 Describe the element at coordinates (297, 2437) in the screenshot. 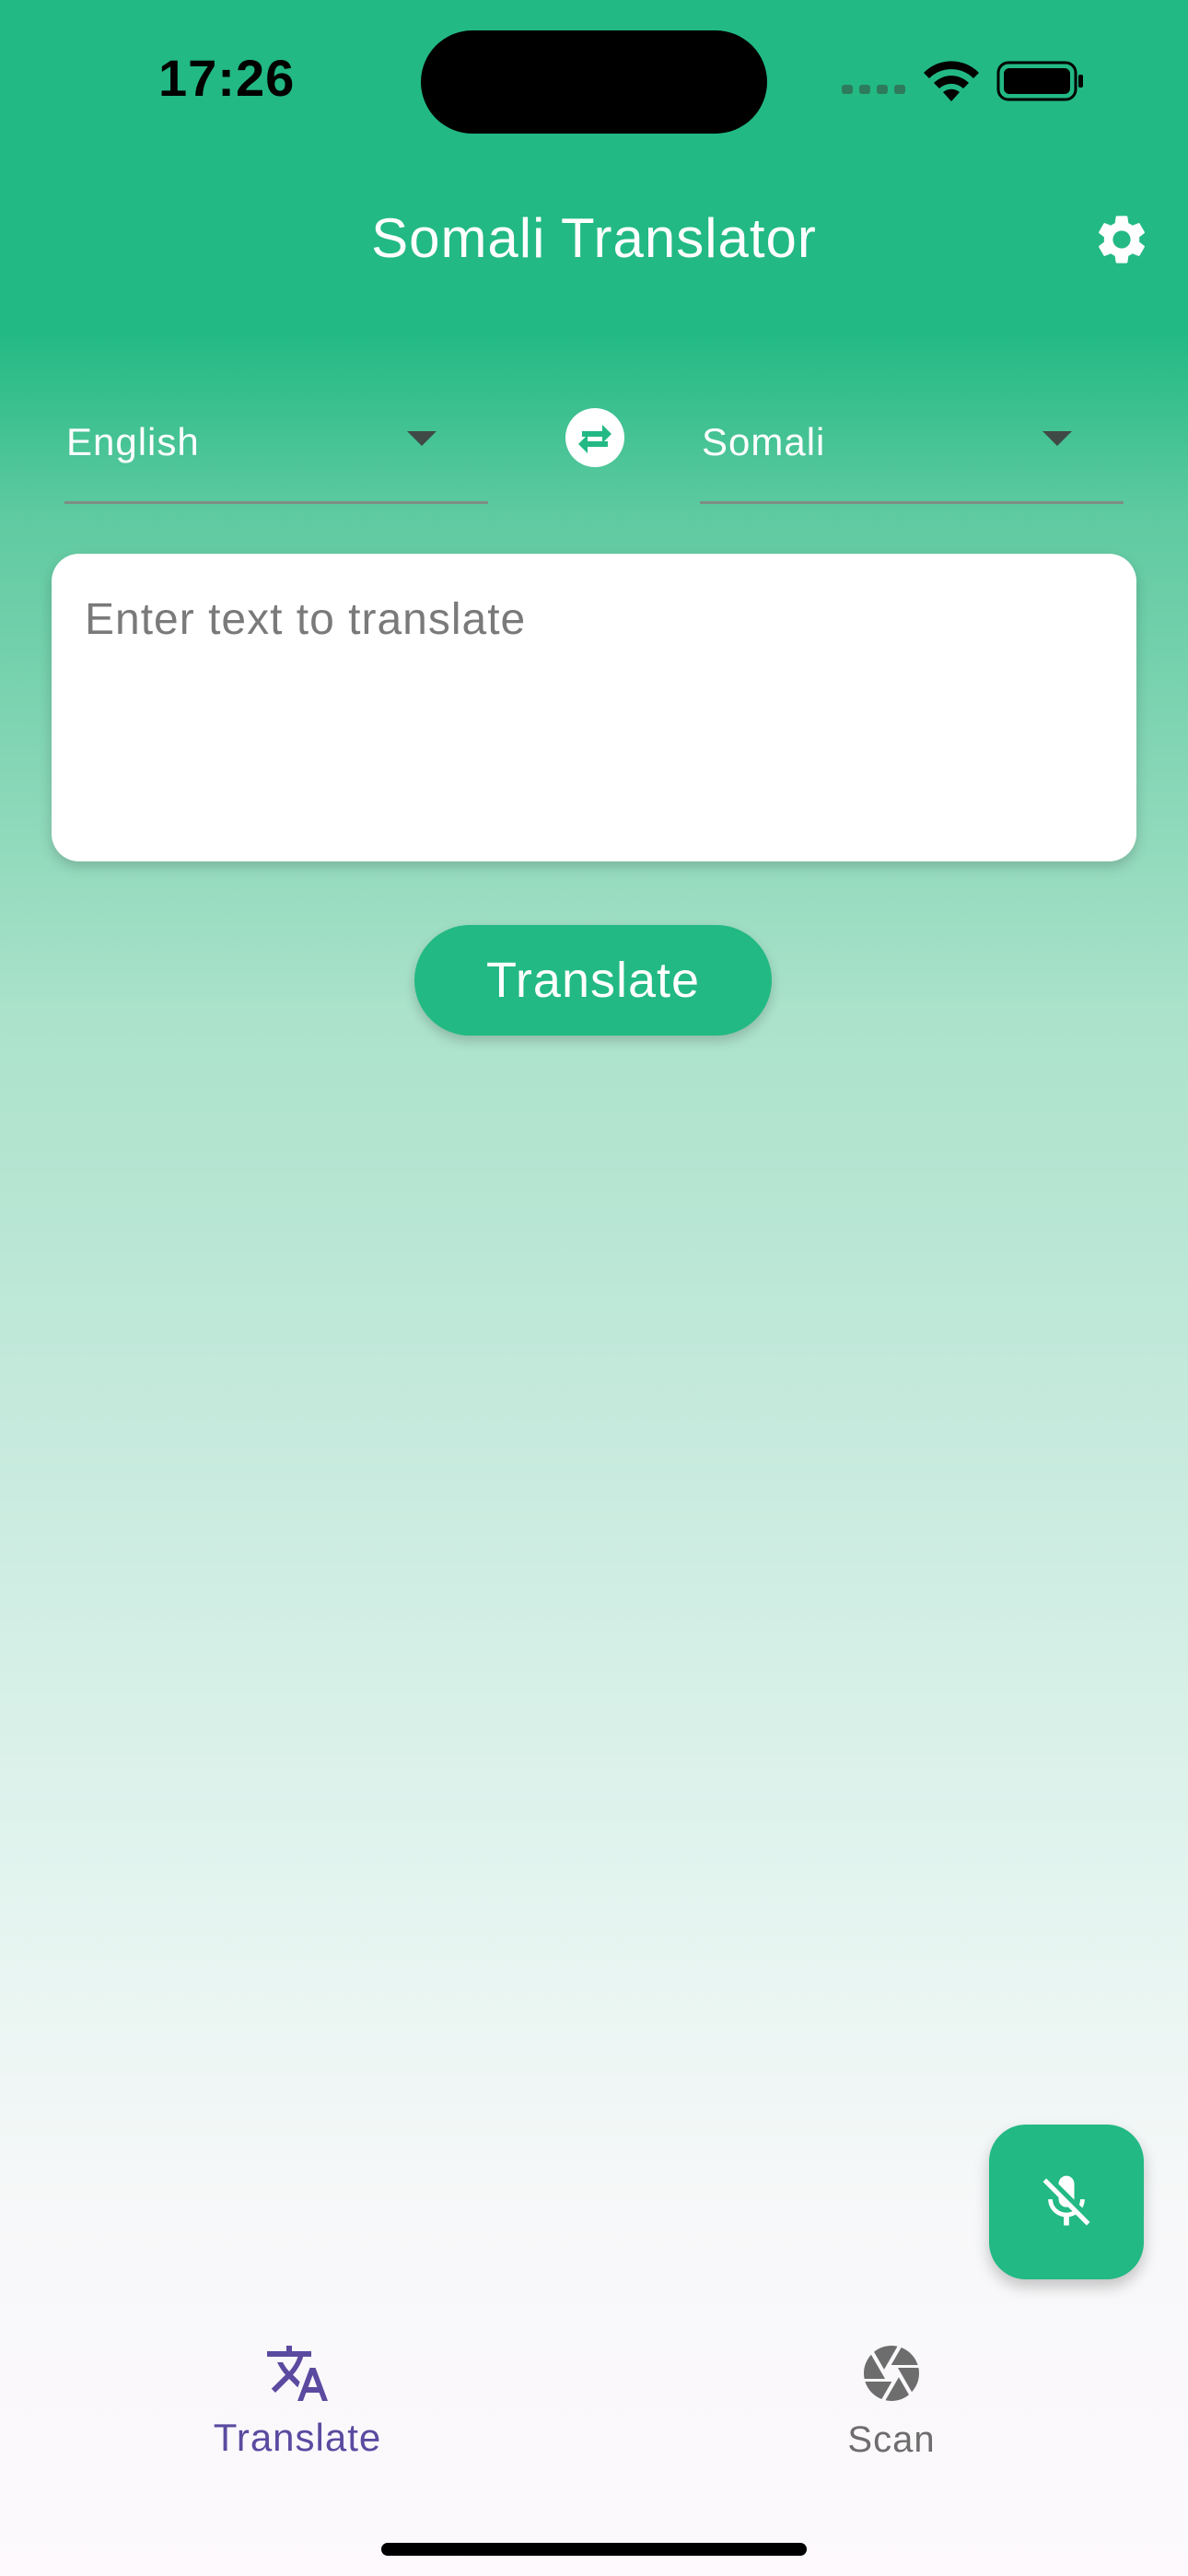

I see `nav-label-translate: Translate` at that location.